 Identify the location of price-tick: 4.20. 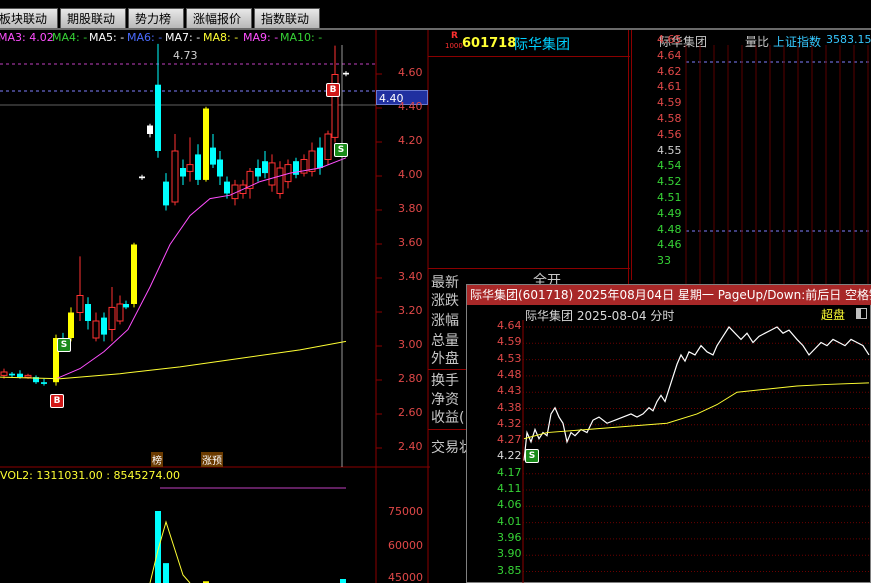
(410, 140).